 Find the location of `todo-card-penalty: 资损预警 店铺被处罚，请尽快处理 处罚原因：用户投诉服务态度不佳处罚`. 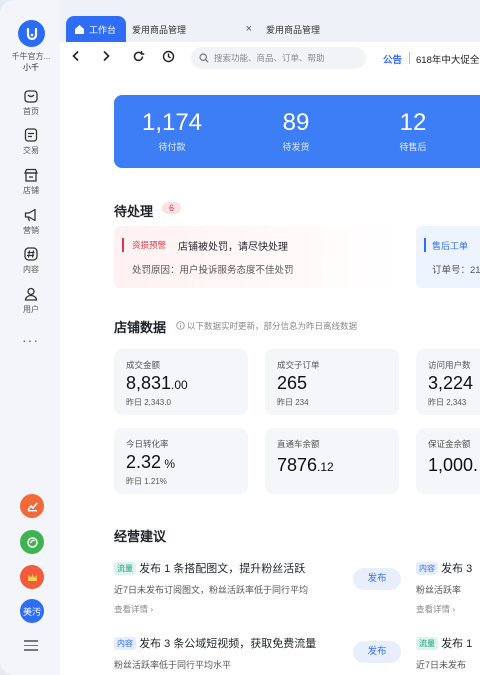

todo-card-penalty: 资损预警 店铺被处罚，请尽快处理 处罚原因：用户投诉服务态度不佳处罚 is located at coordinates (256, 257).